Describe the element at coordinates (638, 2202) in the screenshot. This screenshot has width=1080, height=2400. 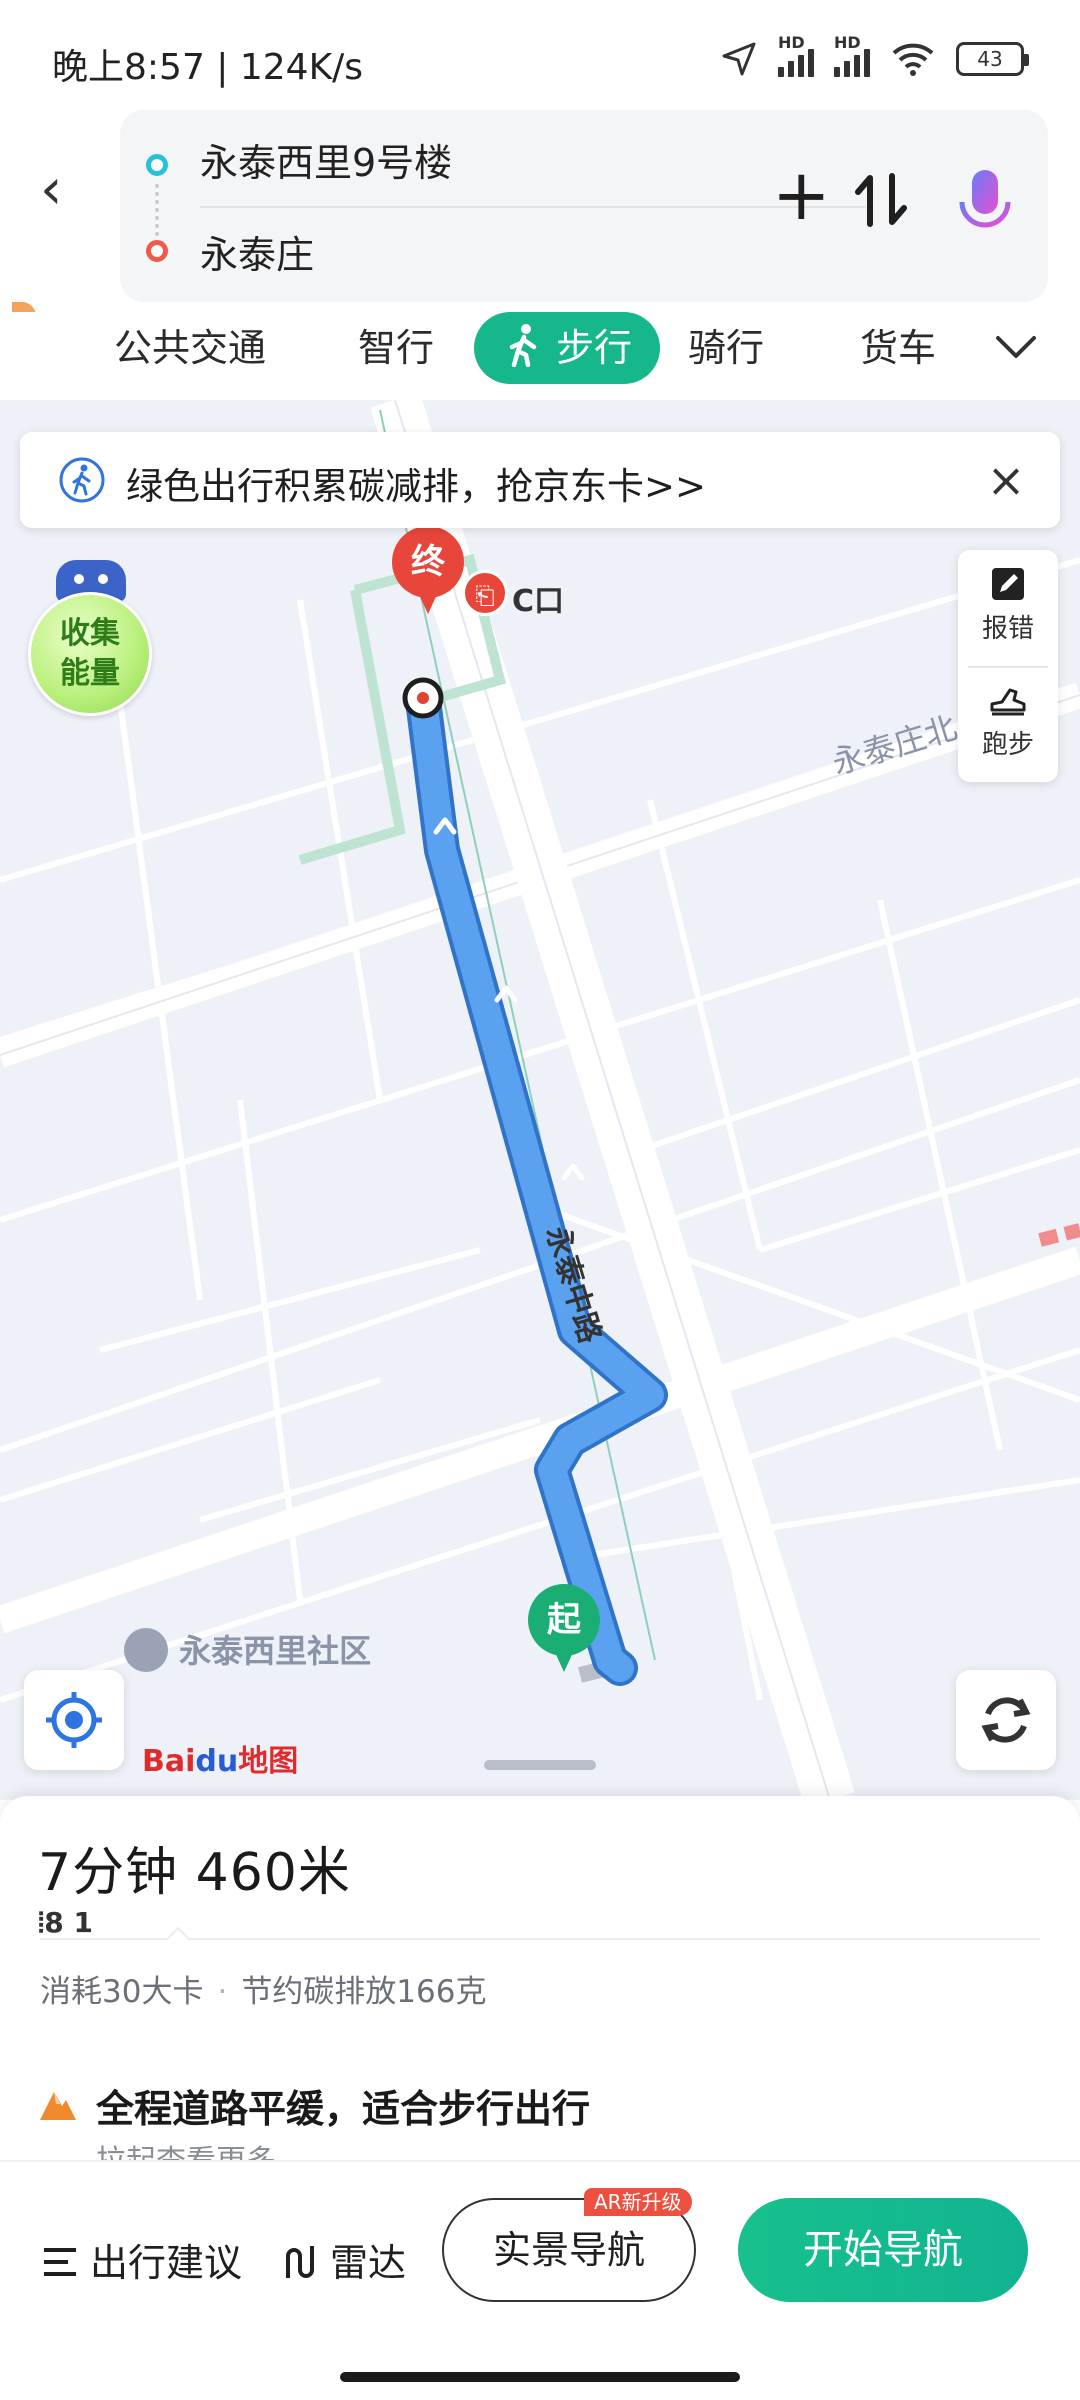
I see `ar-new-badge: AR新升级` at that location.